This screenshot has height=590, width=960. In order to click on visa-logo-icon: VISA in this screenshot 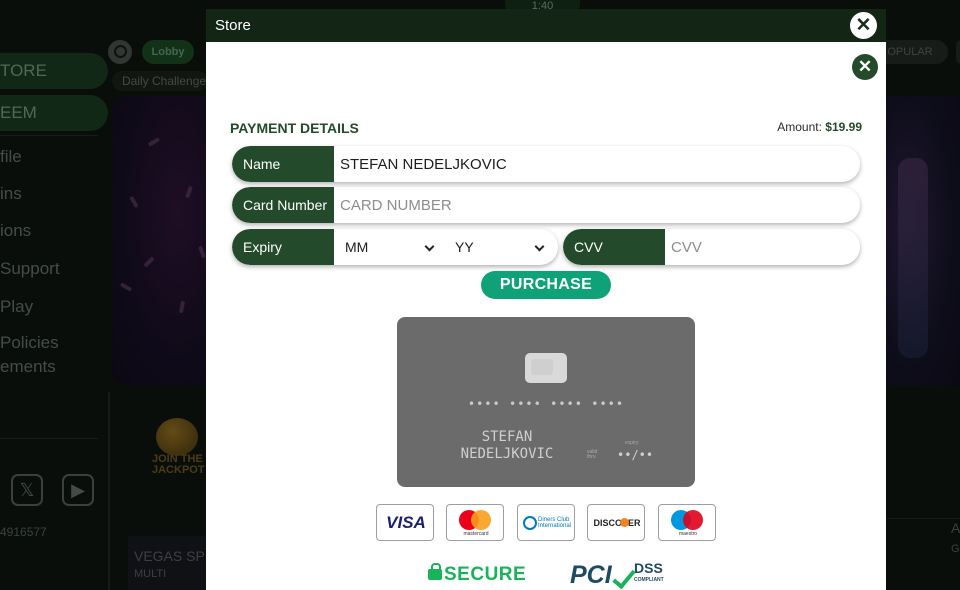, I will do `click(405, 522)`.